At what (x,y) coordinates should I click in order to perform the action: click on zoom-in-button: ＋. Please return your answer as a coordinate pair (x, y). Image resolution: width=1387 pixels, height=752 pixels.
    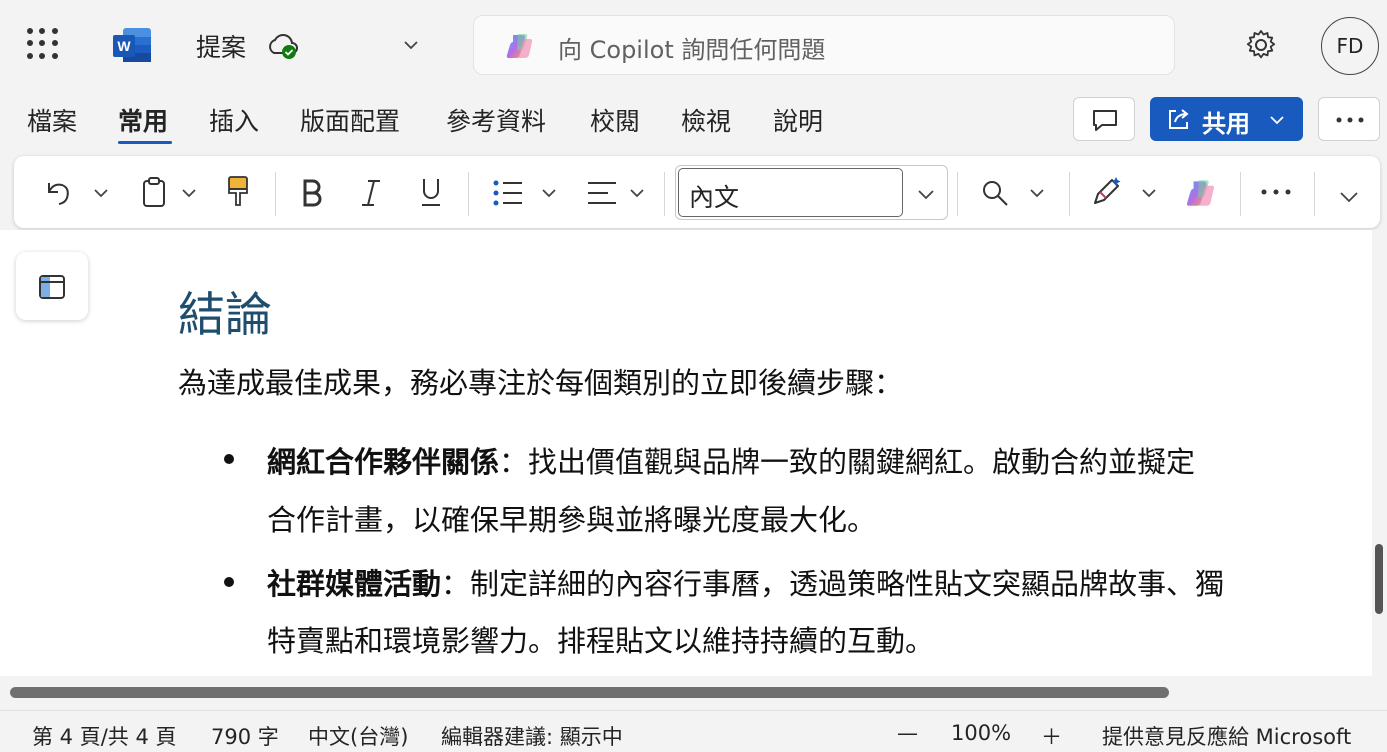
    Looking at the image, I should click on (1051, 736).